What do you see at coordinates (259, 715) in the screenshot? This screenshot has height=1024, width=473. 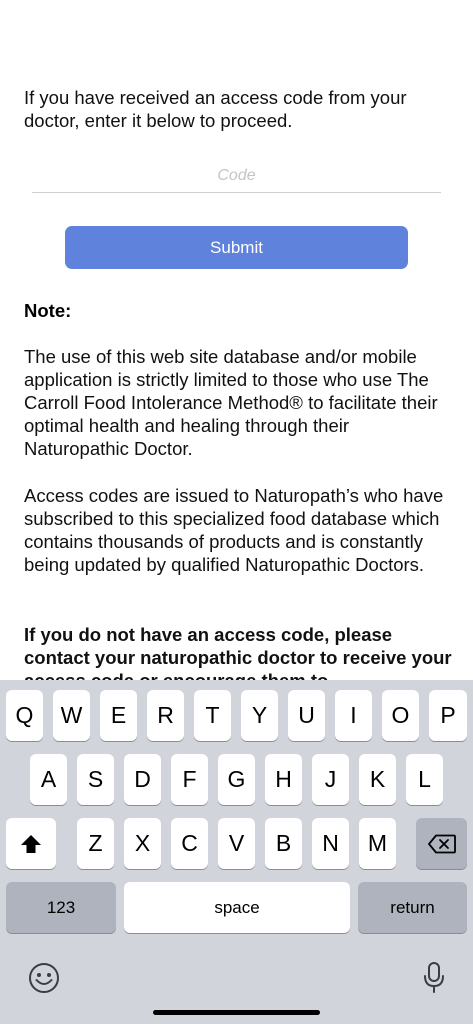 I see `key-y: Y` at bounding box center [259, 715].